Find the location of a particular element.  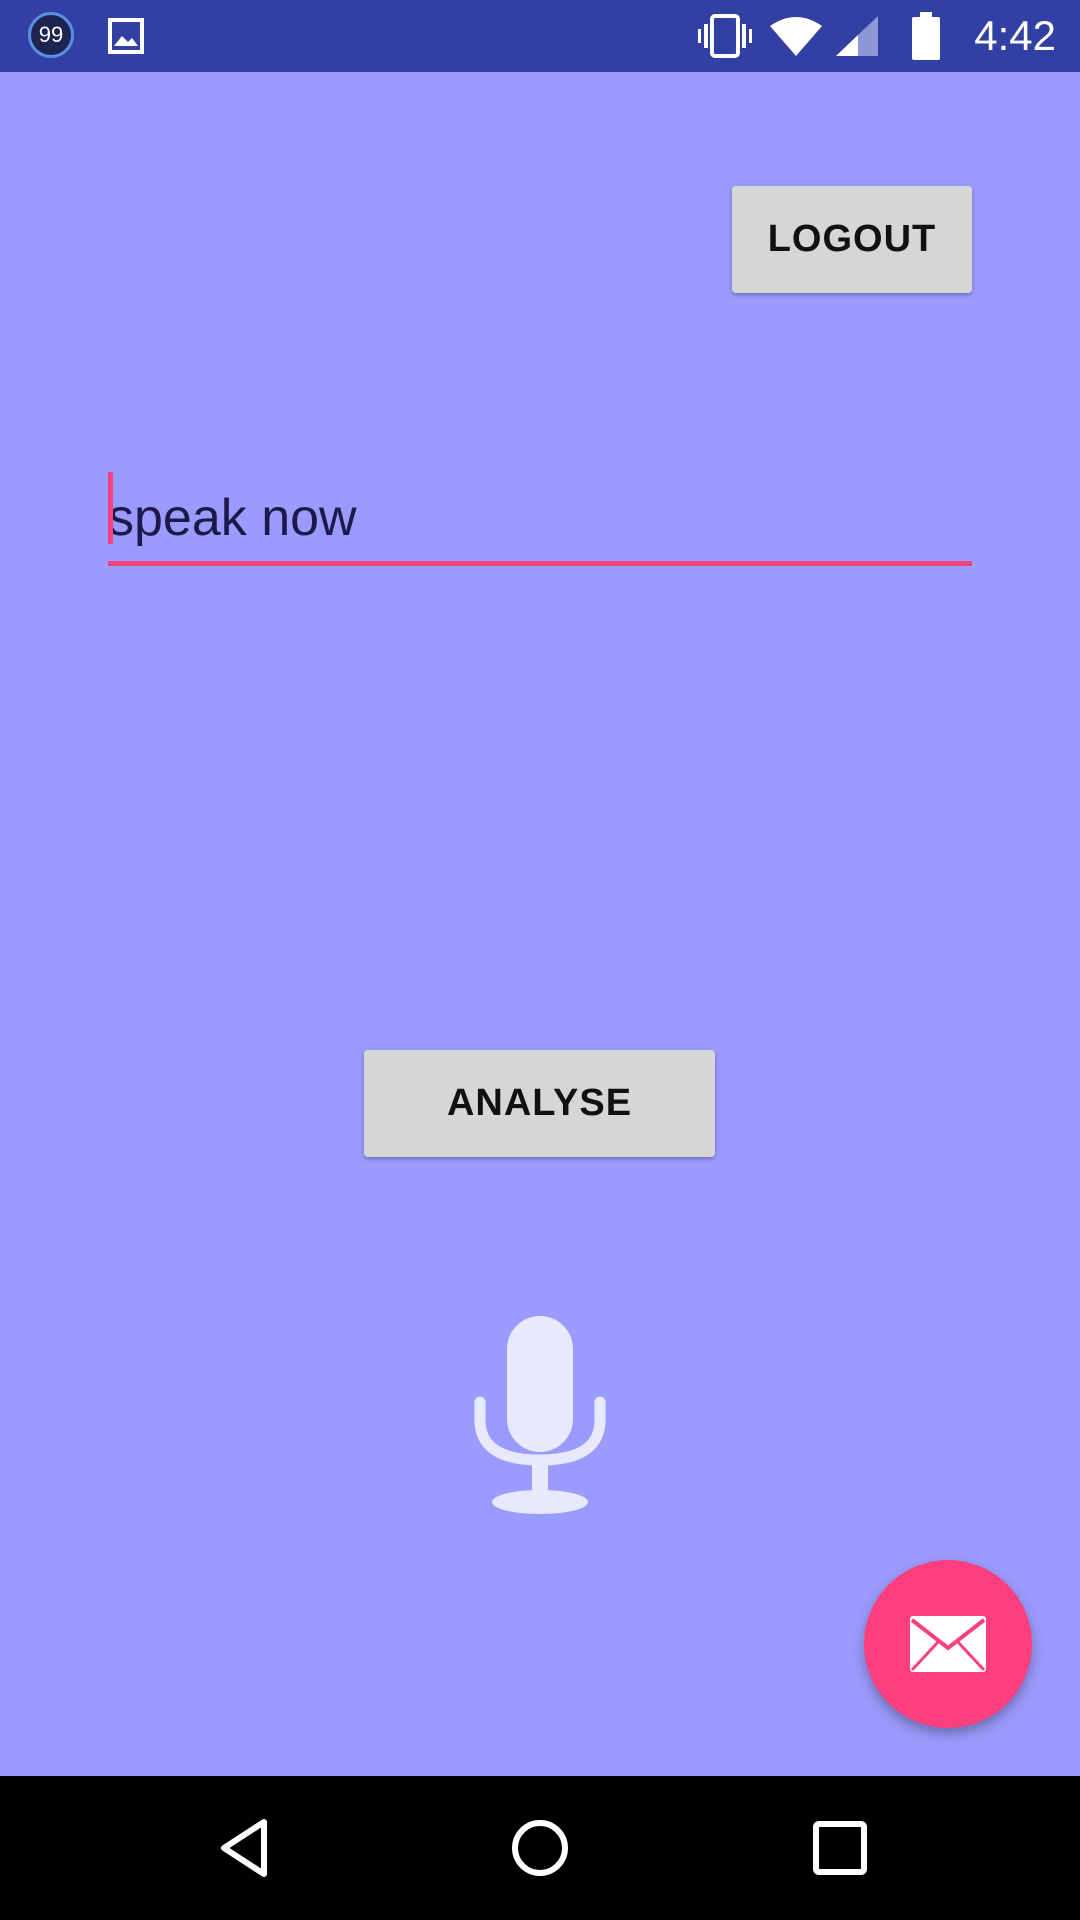

mail-icon is located at coordinates (948, 1644).